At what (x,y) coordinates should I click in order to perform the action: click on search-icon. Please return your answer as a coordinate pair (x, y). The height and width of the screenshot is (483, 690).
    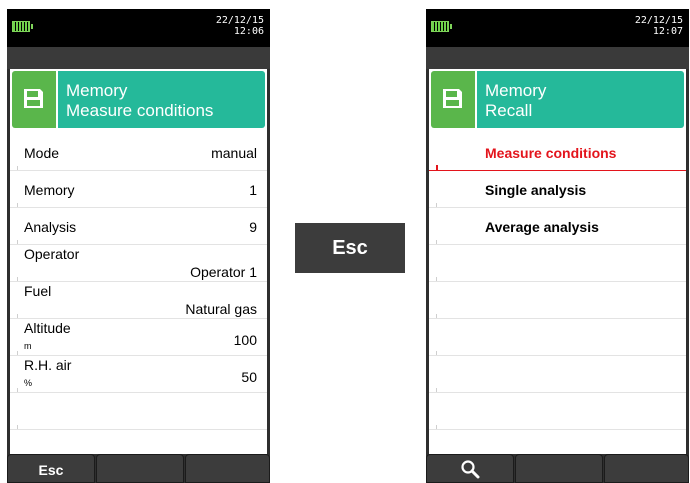
    Looking at the image, I should click on (470, 469).